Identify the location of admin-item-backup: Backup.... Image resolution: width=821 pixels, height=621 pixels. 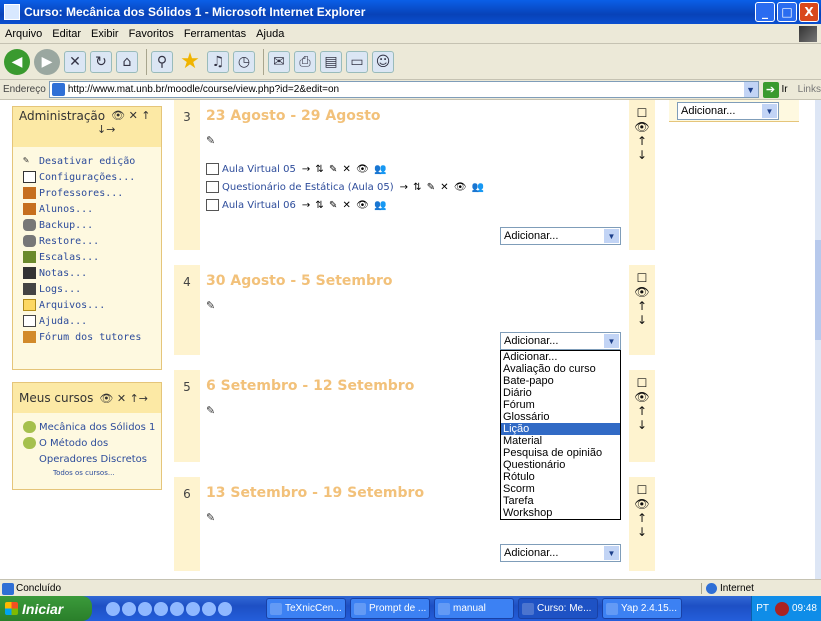
(87, 225).